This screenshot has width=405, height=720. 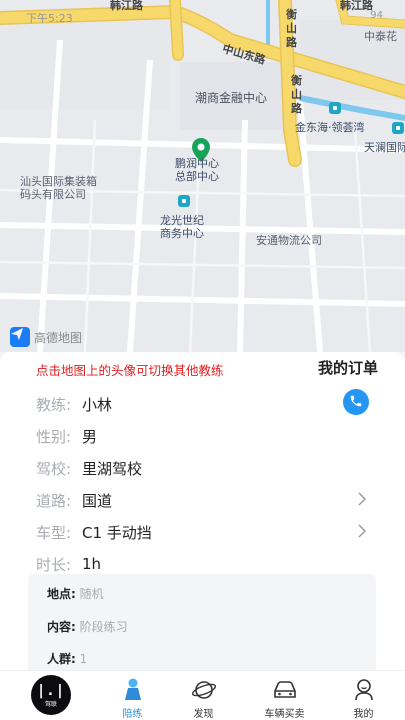 I want to click on phone-icon, so click(x=356, y=402).